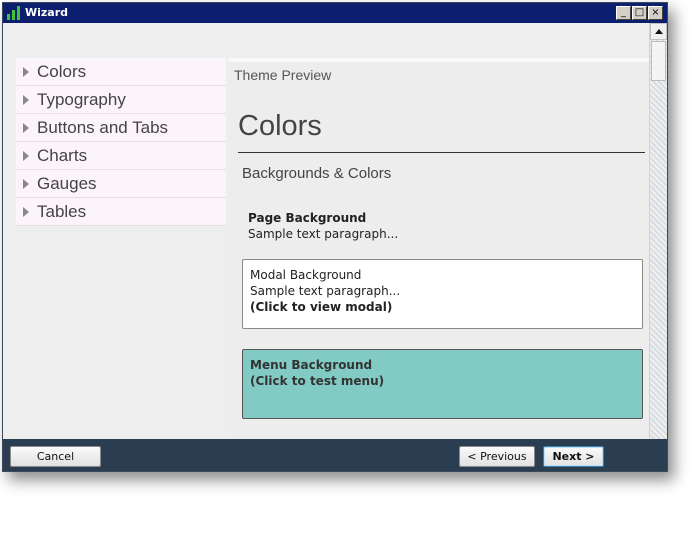 This screenshot has width=699, height=537. What do you see at coordinates (442, 384) in the screenshot?
I see `menu-background-card: Menu Background (Click to test menu)` at bounding box center [442, 384].